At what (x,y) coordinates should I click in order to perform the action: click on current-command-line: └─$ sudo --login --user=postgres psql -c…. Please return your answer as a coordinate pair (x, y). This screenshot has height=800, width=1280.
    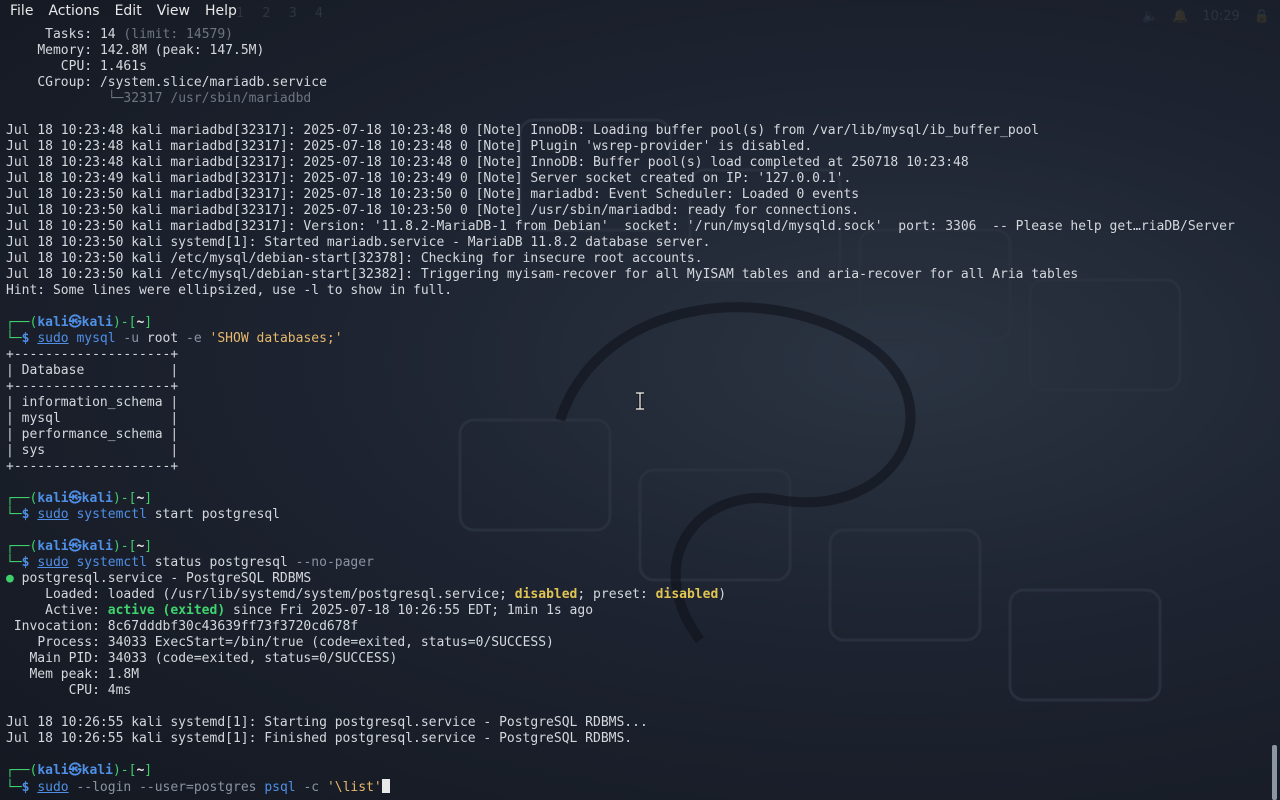
    Looking at the image, I should click on (633, 787).